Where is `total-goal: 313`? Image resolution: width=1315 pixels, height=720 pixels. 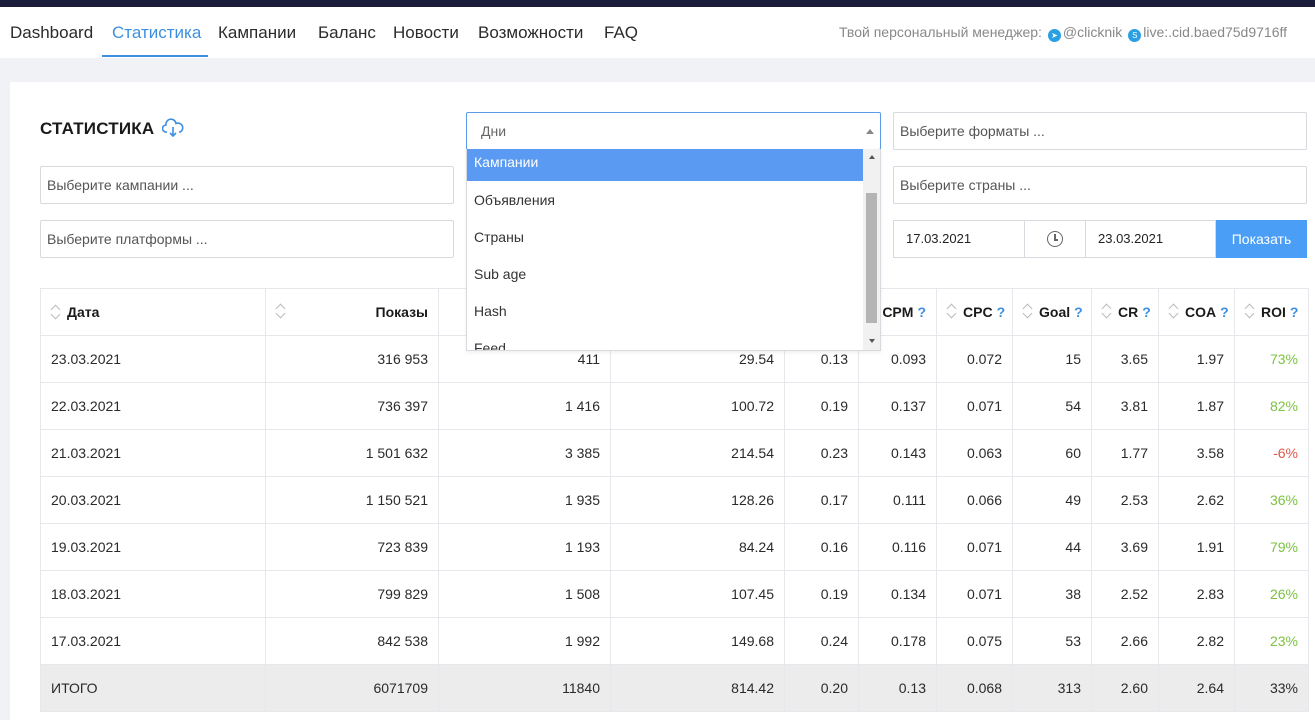 total-goal: 313 is located at coordinates (1052, 688).